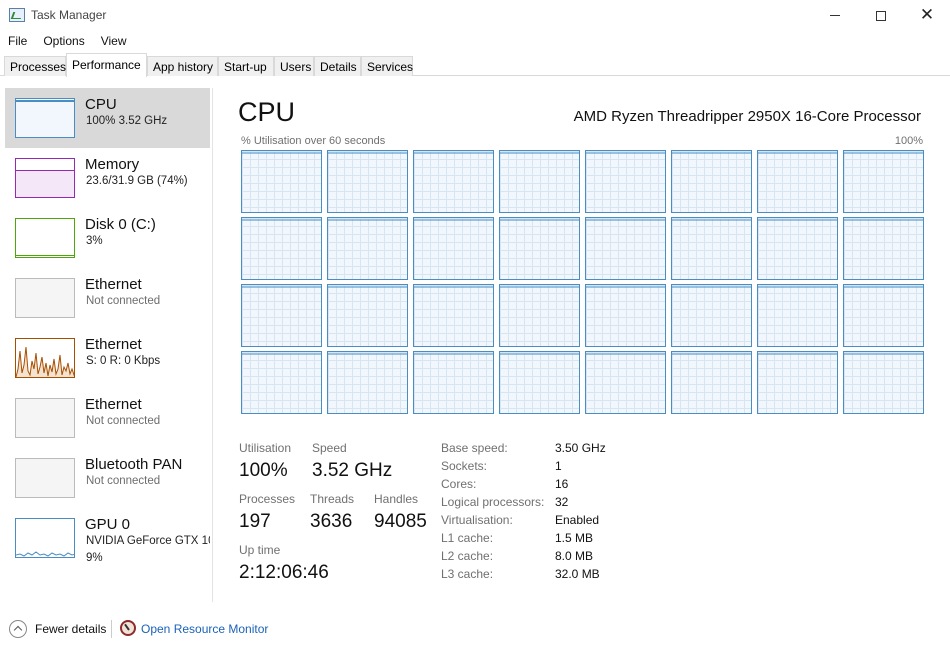 The width and height of the screenshot is (950, 654). What do you see at coordinates (63, 41) in the screenshot?
I see `menu-options: Options` at bounding box center [63, 41].